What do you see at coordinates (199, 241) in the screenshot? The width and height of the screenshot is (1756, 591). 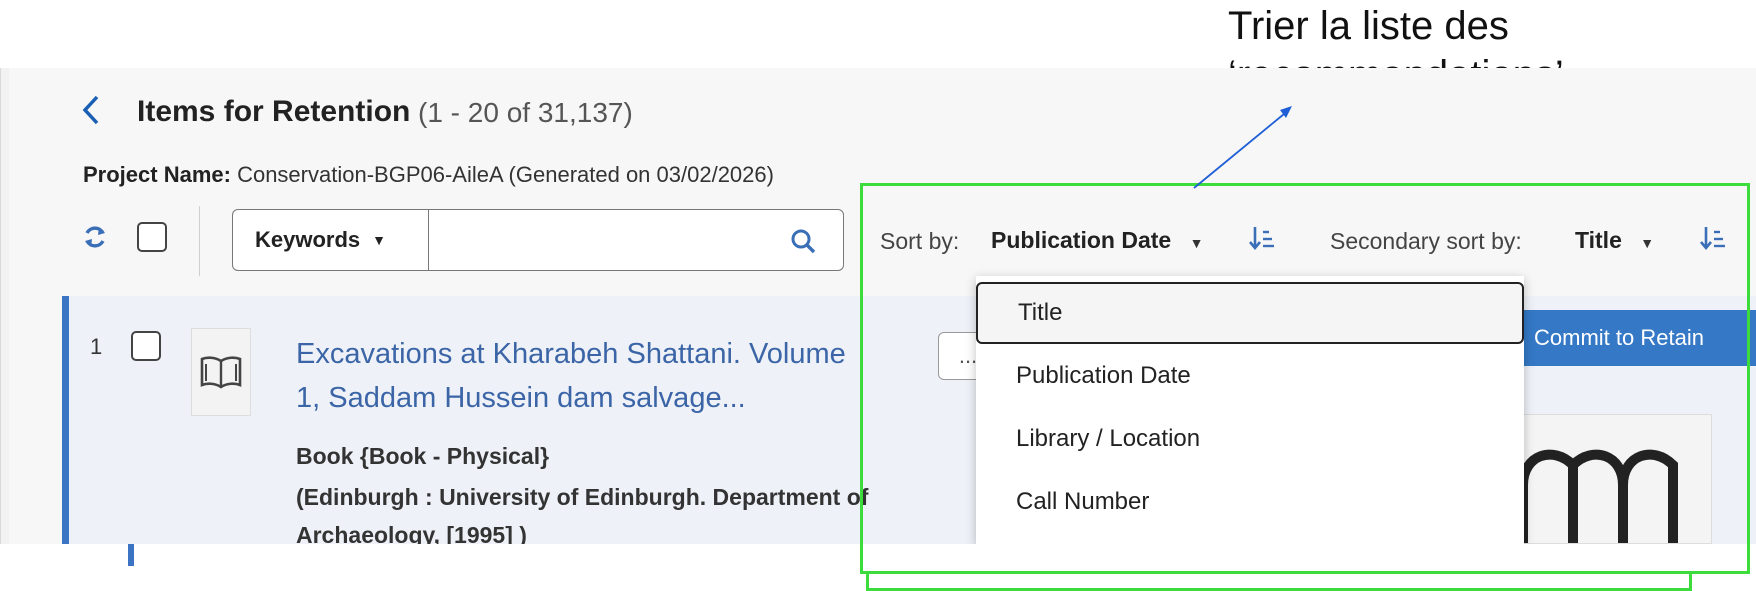 I see `toolbar-divider` at bounding box center [199, 241].